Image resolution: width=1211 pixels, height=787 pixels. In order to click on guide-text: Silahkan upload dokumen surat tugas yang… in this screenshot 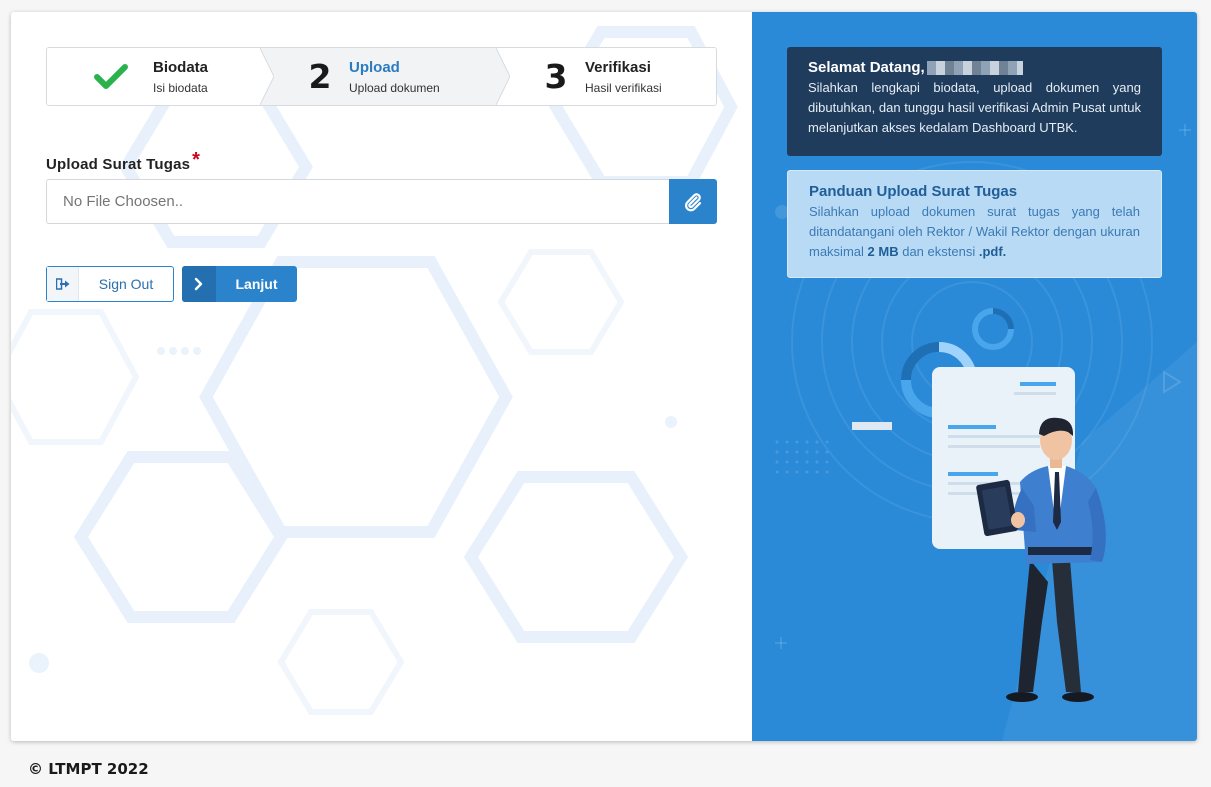, I will do `click(974, 232)`.